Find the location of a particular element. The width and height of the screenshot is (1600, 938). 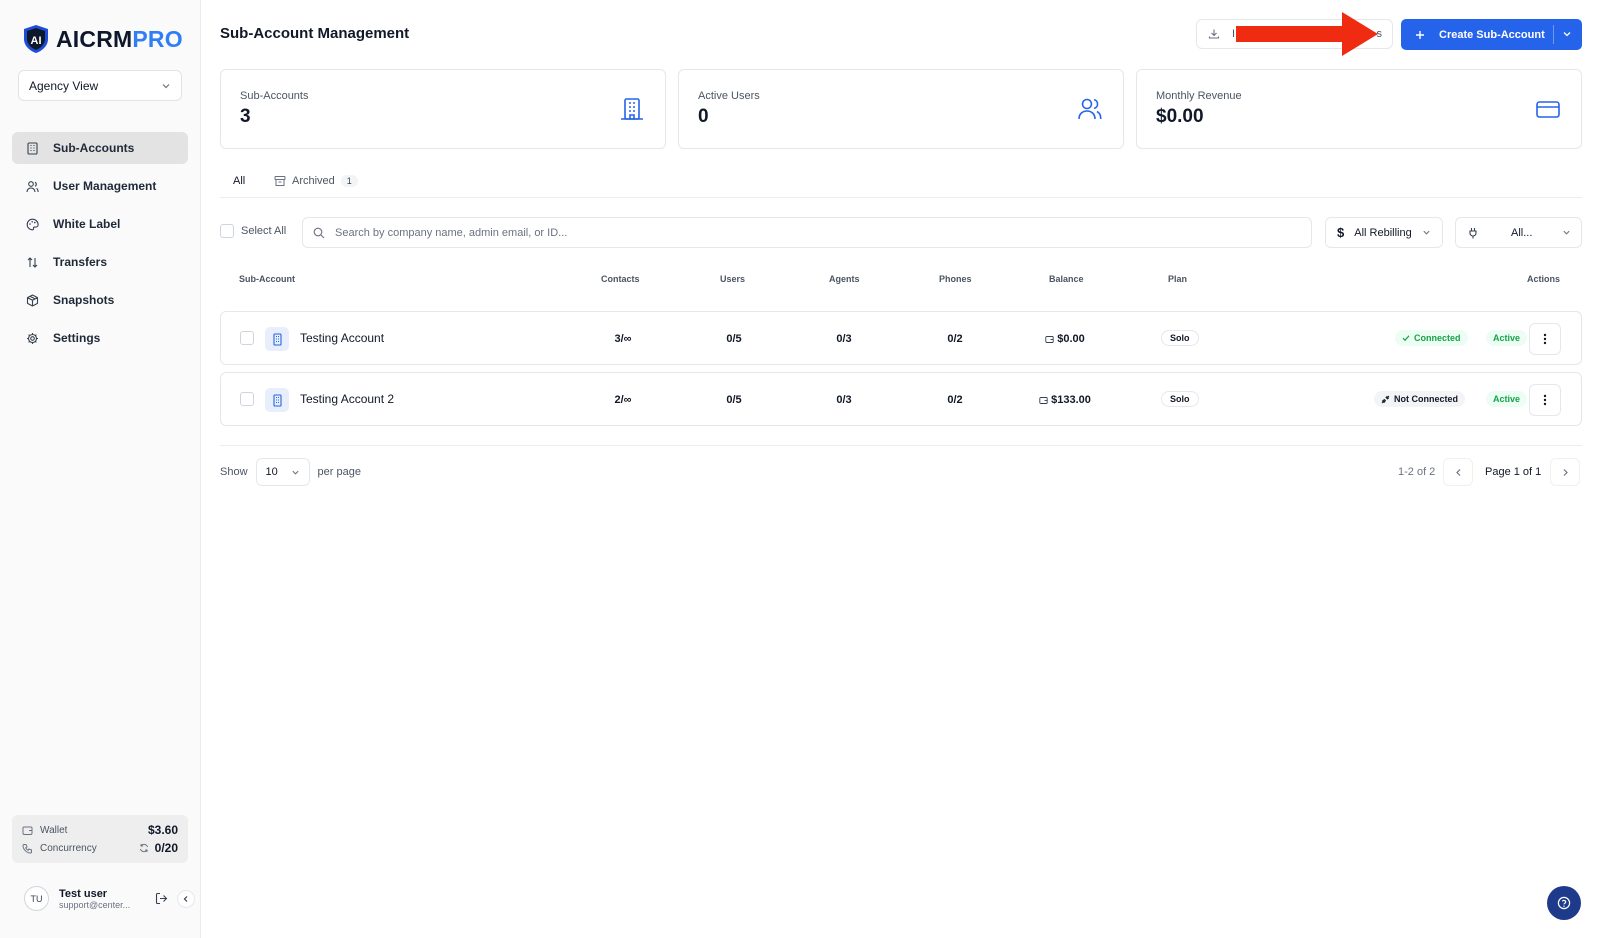

search-icon is located at coordinates (319, 232).